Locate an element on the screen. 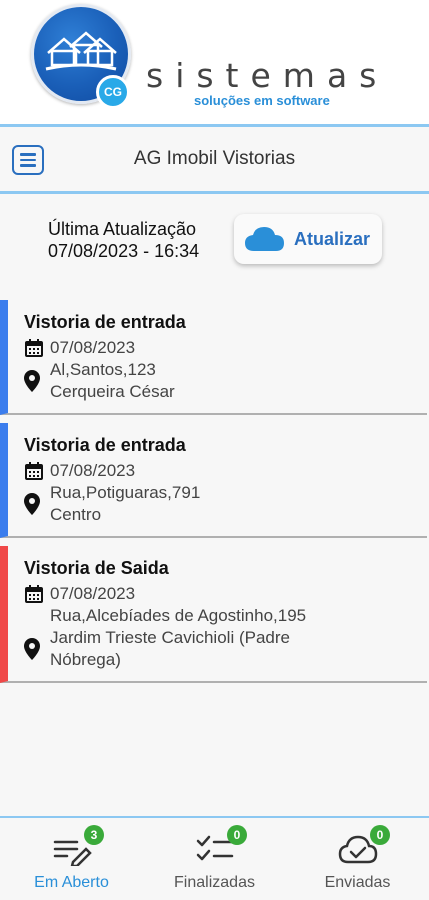 This screenshot has width=429, height=900. last-update-label: Última Atualização 07/08/2023 - 16:34 is located at coordinates (123, 240).